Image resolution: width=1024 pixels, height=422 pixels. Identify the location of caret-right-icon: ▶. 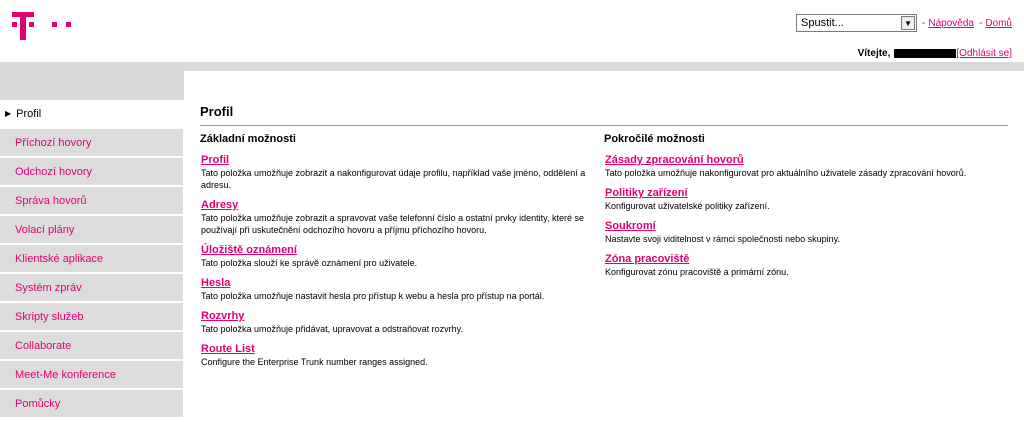
(8, 113).